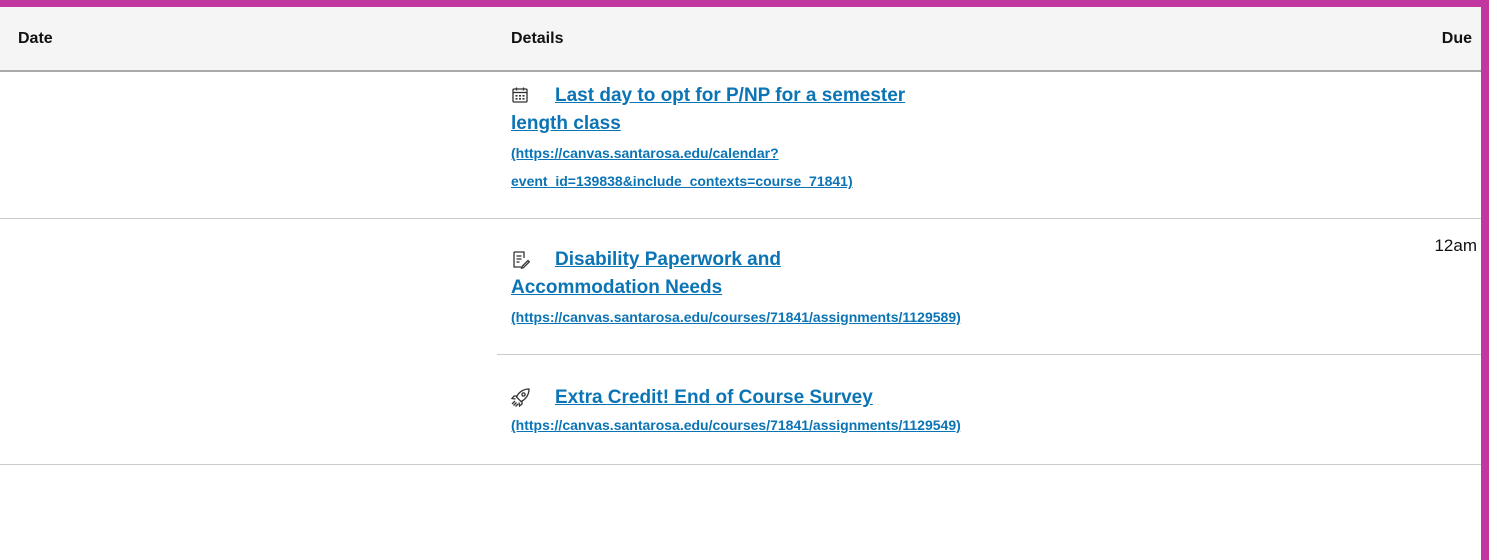  What do you see at coordinates (740, 39) in the screenshot?
I see `table-header: Date Details Due` at bounding box center [740, 39].